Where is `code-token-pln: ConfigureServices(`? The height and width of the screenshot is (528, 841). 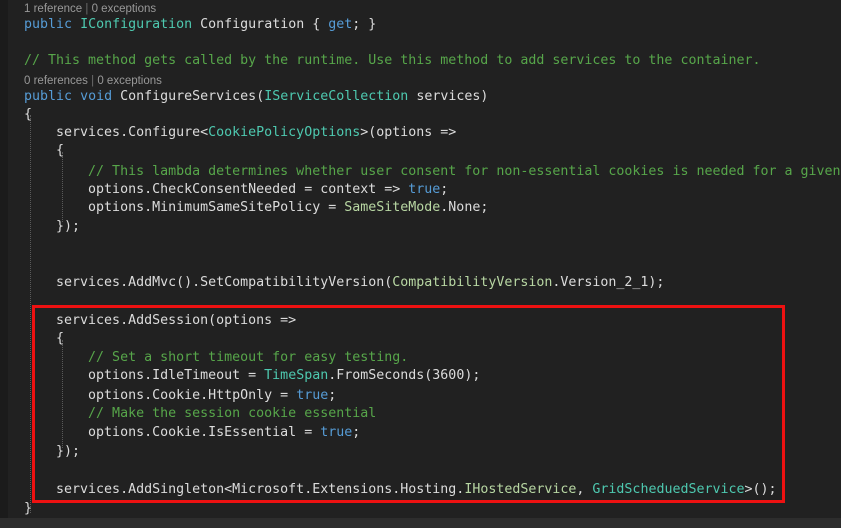
code-token-pln: ConfigureServices( is located at coordinates (188, 96).